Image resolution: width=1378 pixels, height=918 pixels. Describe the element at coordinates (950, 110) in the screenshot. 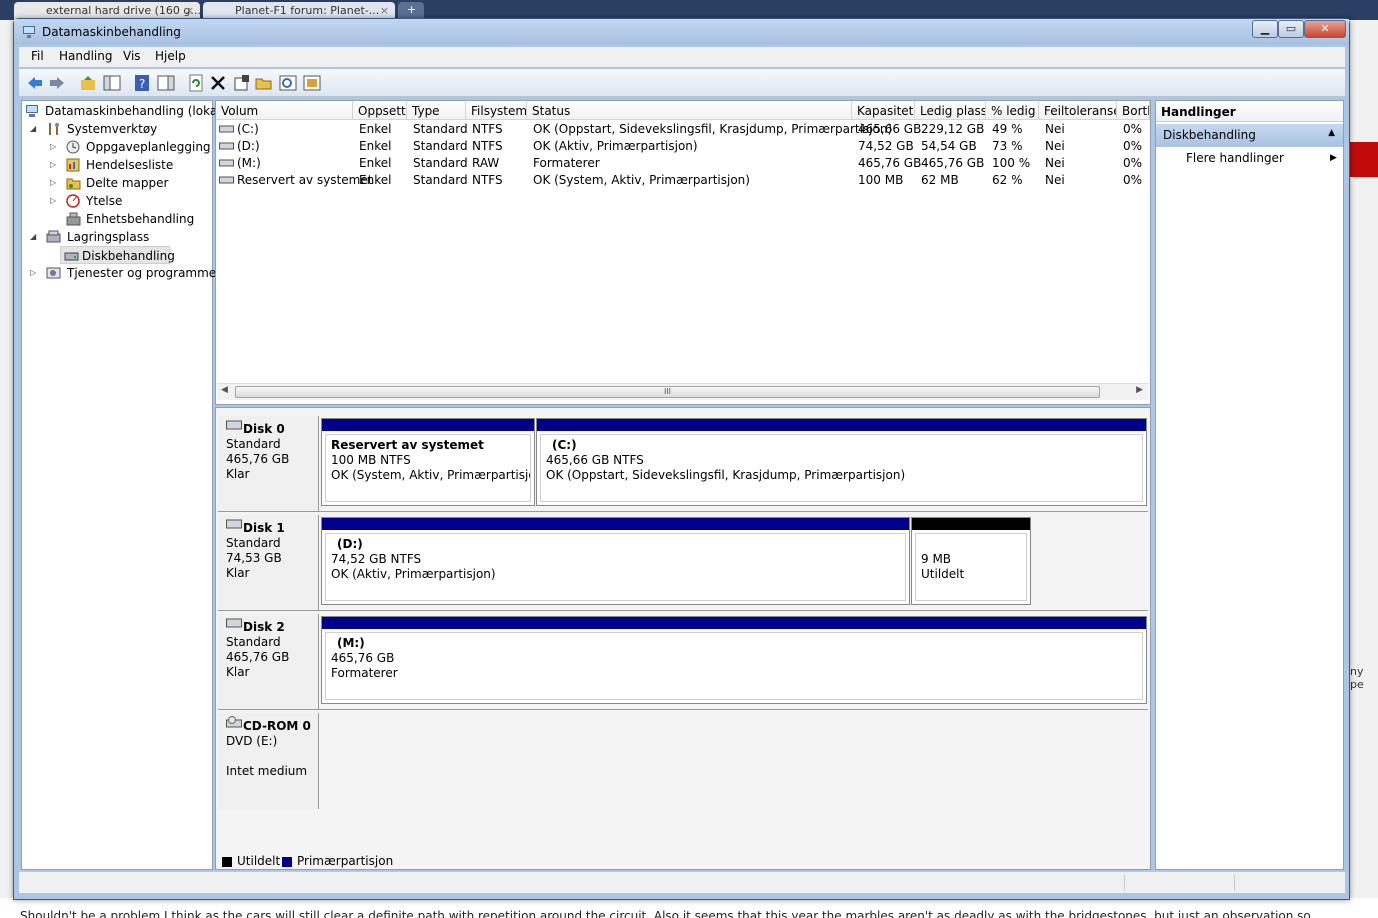

I see `column-header: Ledig plass` at that location.